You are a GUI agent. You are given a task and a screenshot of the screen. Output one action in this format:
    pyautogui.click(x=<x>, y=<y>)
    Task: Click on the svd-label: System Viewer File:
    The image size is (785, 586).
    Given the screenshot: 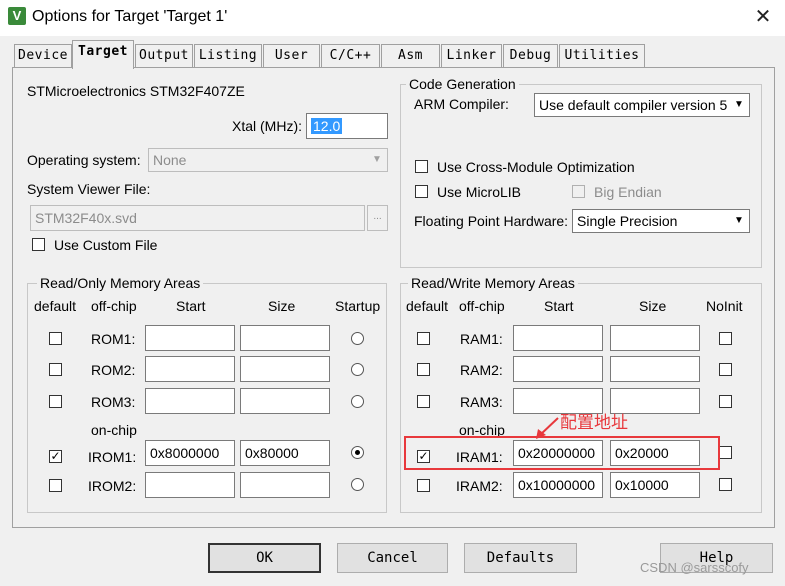 What is the action you would take?
    pyautogui.click(x=89, y=189)
    